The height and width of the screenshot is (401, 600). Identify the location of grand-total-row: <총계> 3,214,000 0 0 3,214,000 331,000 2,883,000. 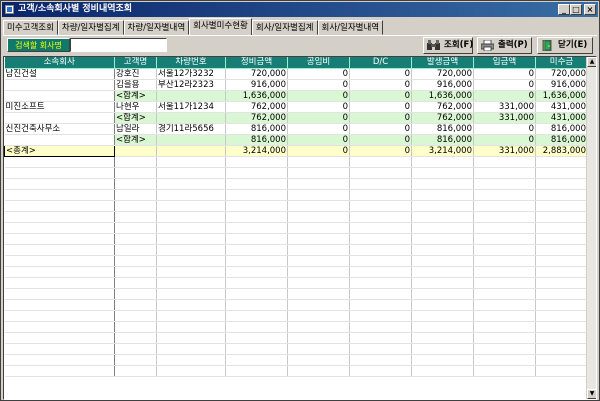
(296, 150).